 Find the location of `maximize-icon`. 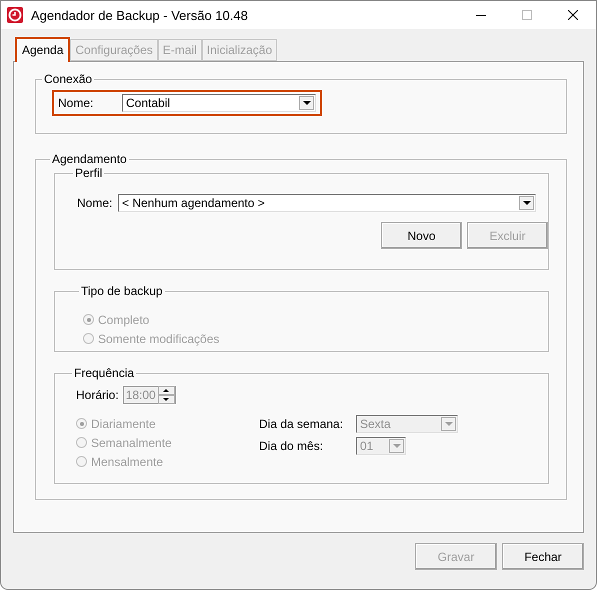

maximize-icon is located at coordinates (527, 15).